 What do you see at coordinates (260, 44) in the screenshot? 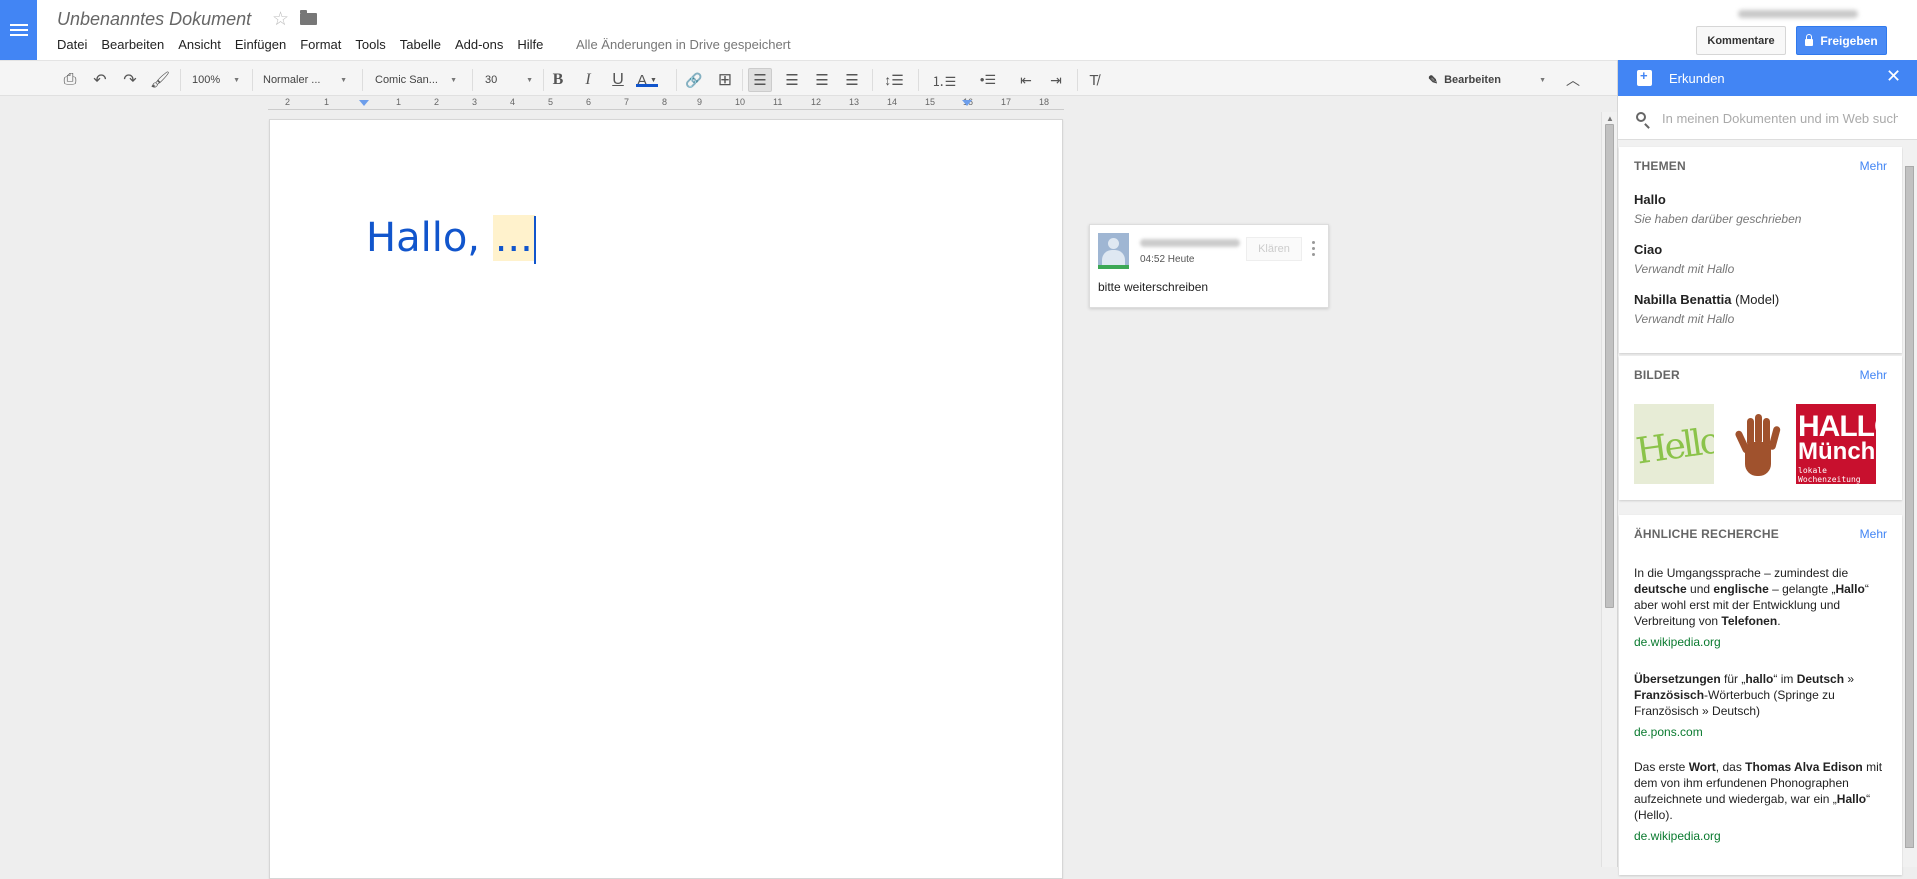
I see `menu-einfuegen: Einfügen` at bounding box center [260, 44].